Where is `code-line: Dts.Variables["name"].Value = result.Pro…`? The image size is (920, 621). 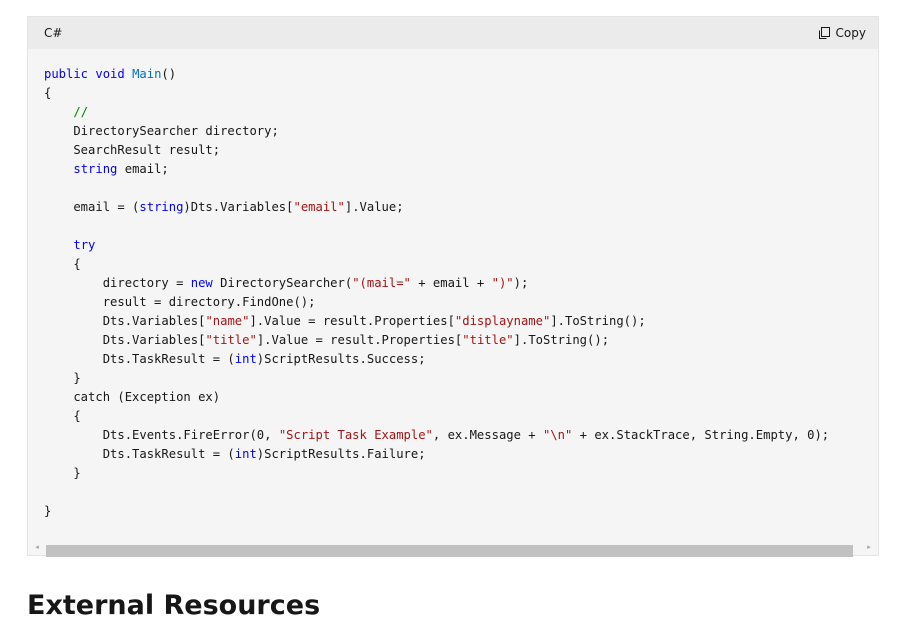 code-line: Dts.Variables["name"].Value = result.Pro… is located at coordinates (345, 321).